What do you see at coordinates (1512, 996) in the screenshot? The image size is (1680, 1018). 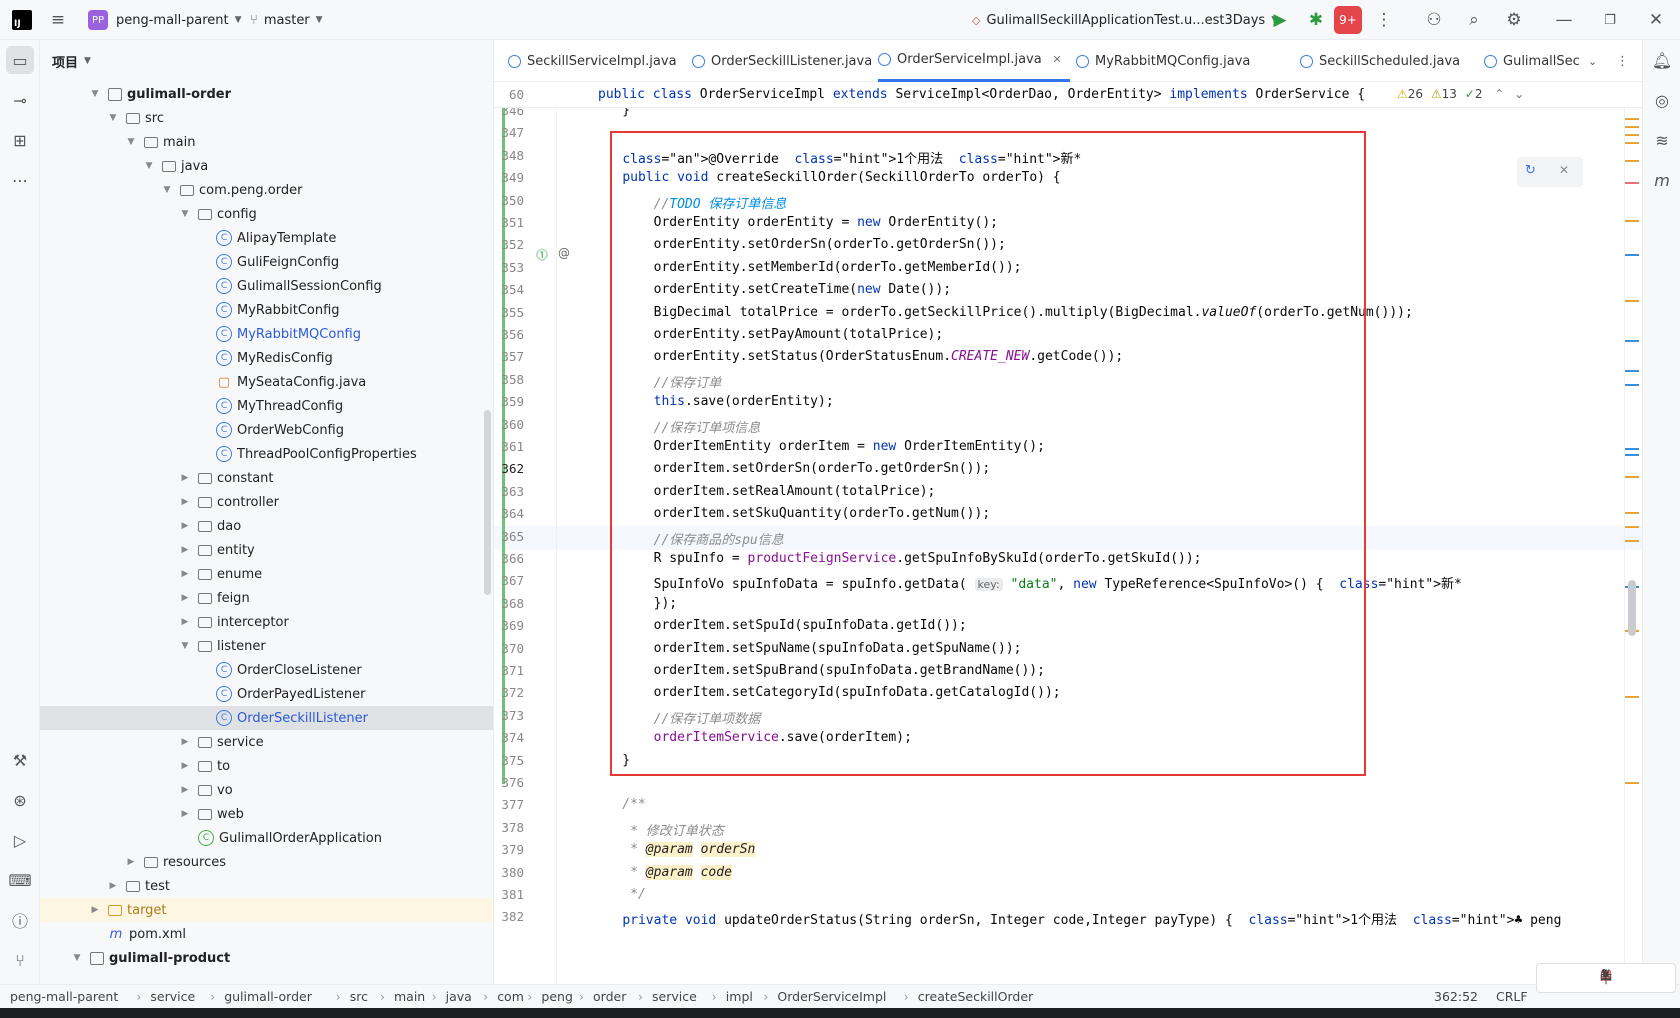 I see `line-separator: CRLF` at bounding box center [1512, 996].